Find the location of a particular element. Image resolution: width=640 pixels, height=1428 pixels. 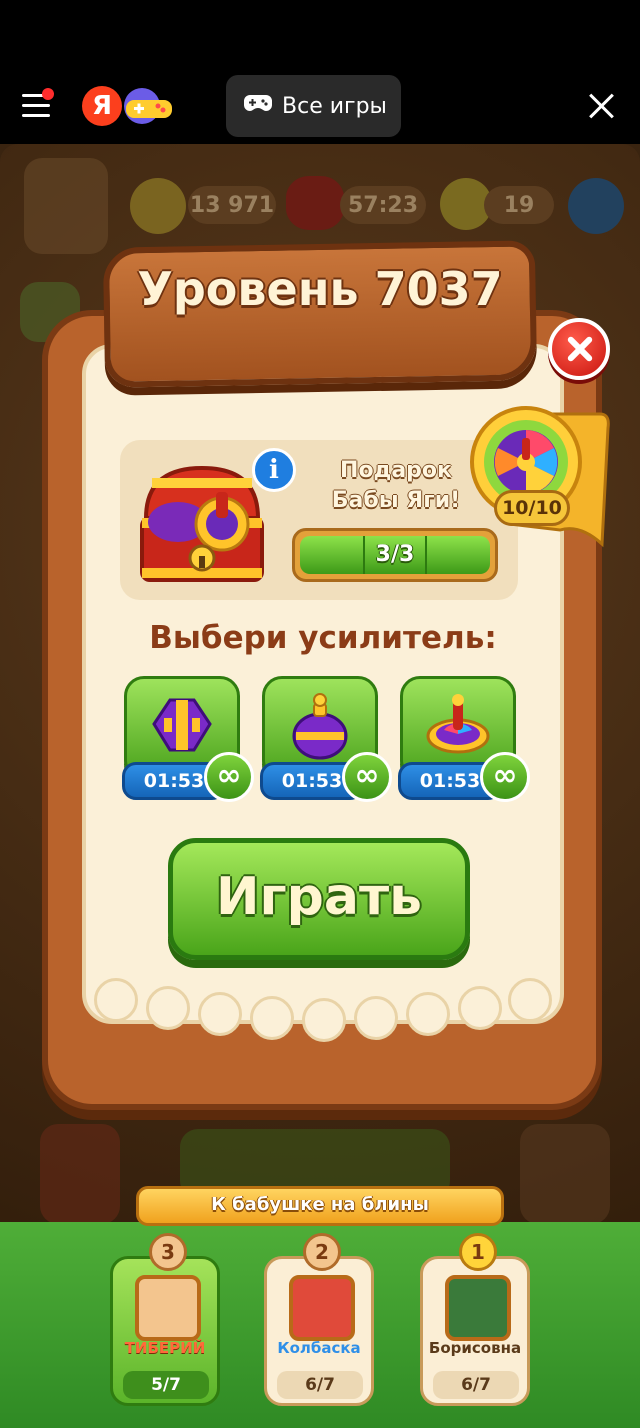

gift-progress-text: 3/3 is located at coordinates (395, 554).